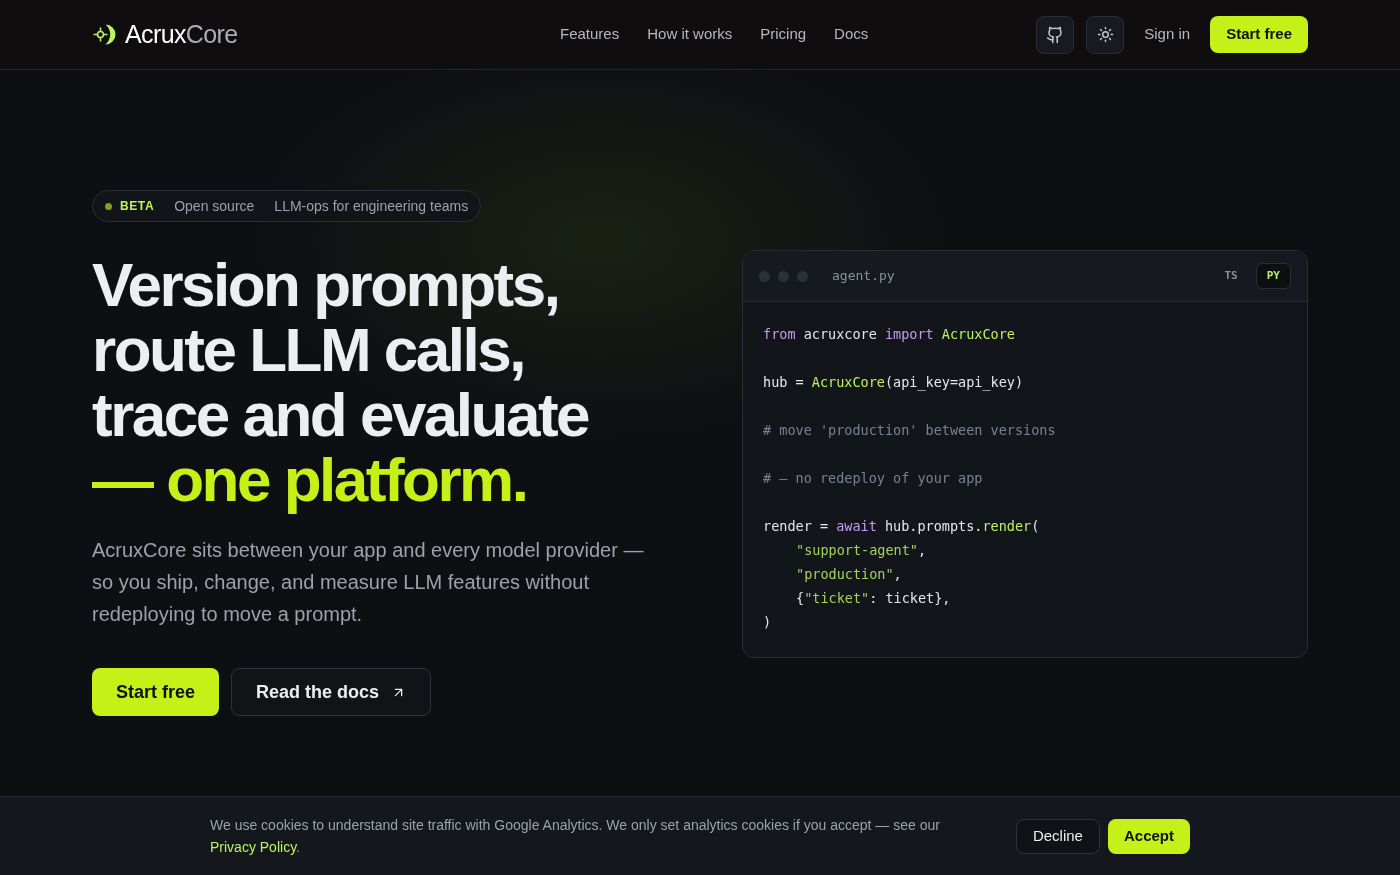 This screenshot has height=875, width=1400. What do you see at coordinates (214, 206) in the screenshot?
I see `badge-text: Open source` at bounding box center [214, 206].